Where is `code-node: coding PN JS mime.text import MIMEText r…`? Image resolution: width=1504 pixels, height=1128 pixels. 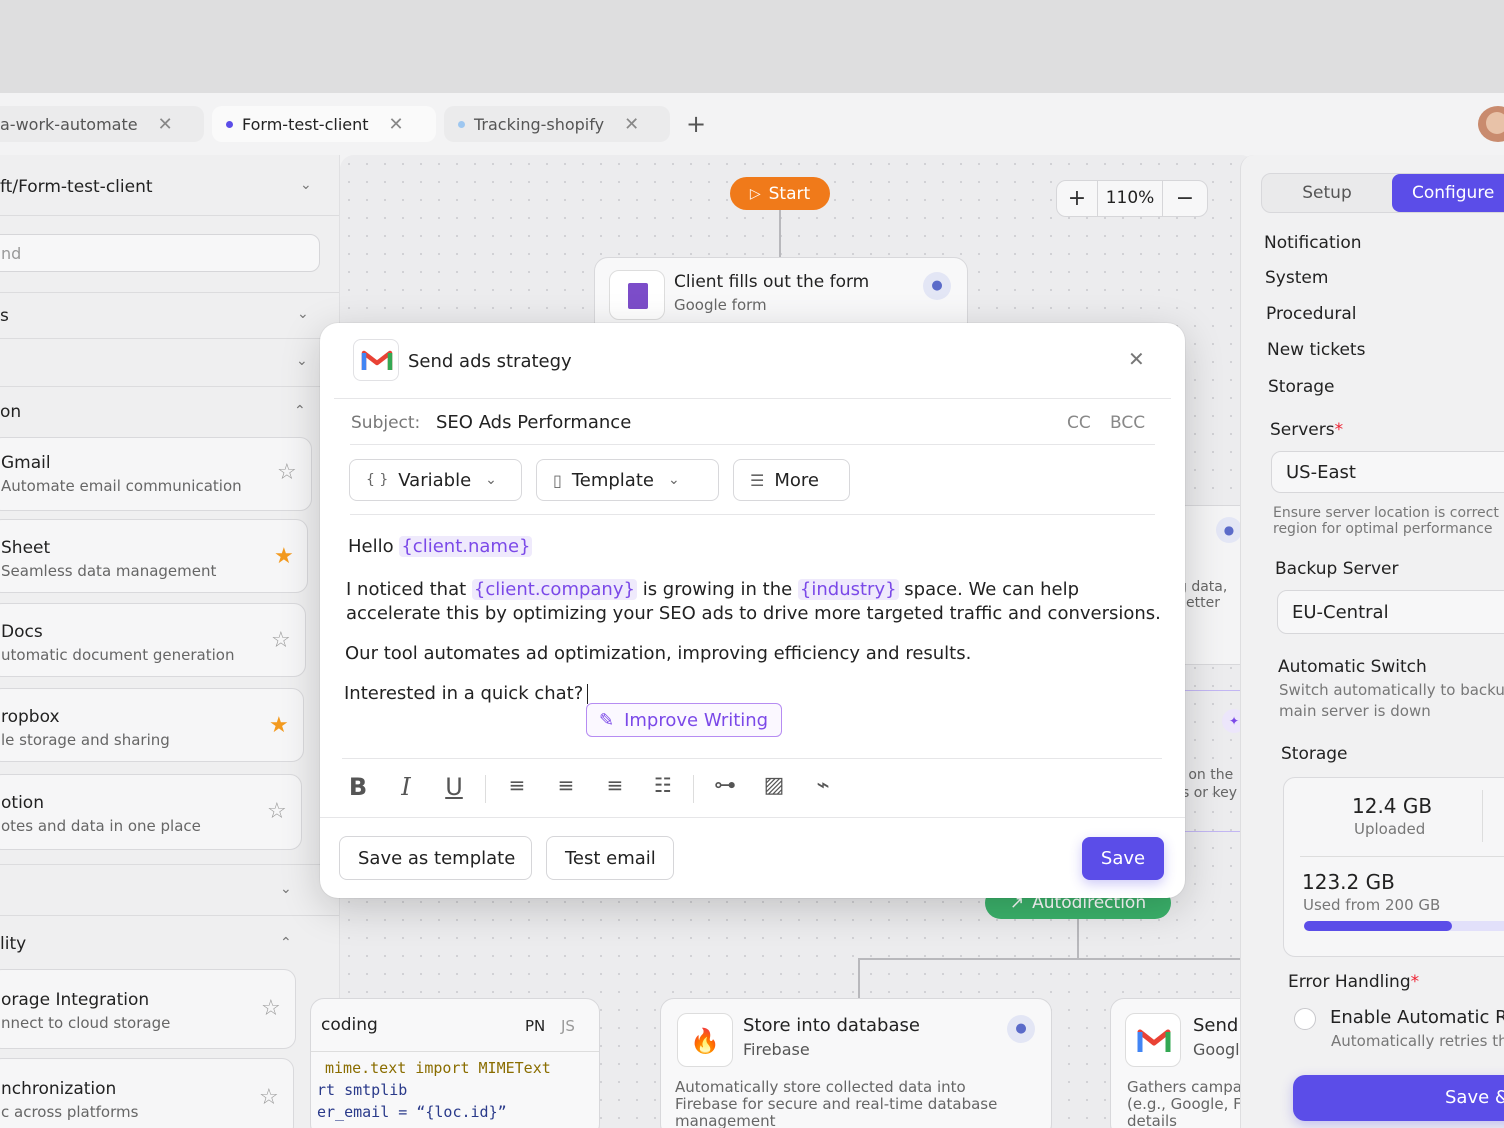 code-node: coding PN JS mime.text import MIMEText r… is located at coordinates (455, 1063).